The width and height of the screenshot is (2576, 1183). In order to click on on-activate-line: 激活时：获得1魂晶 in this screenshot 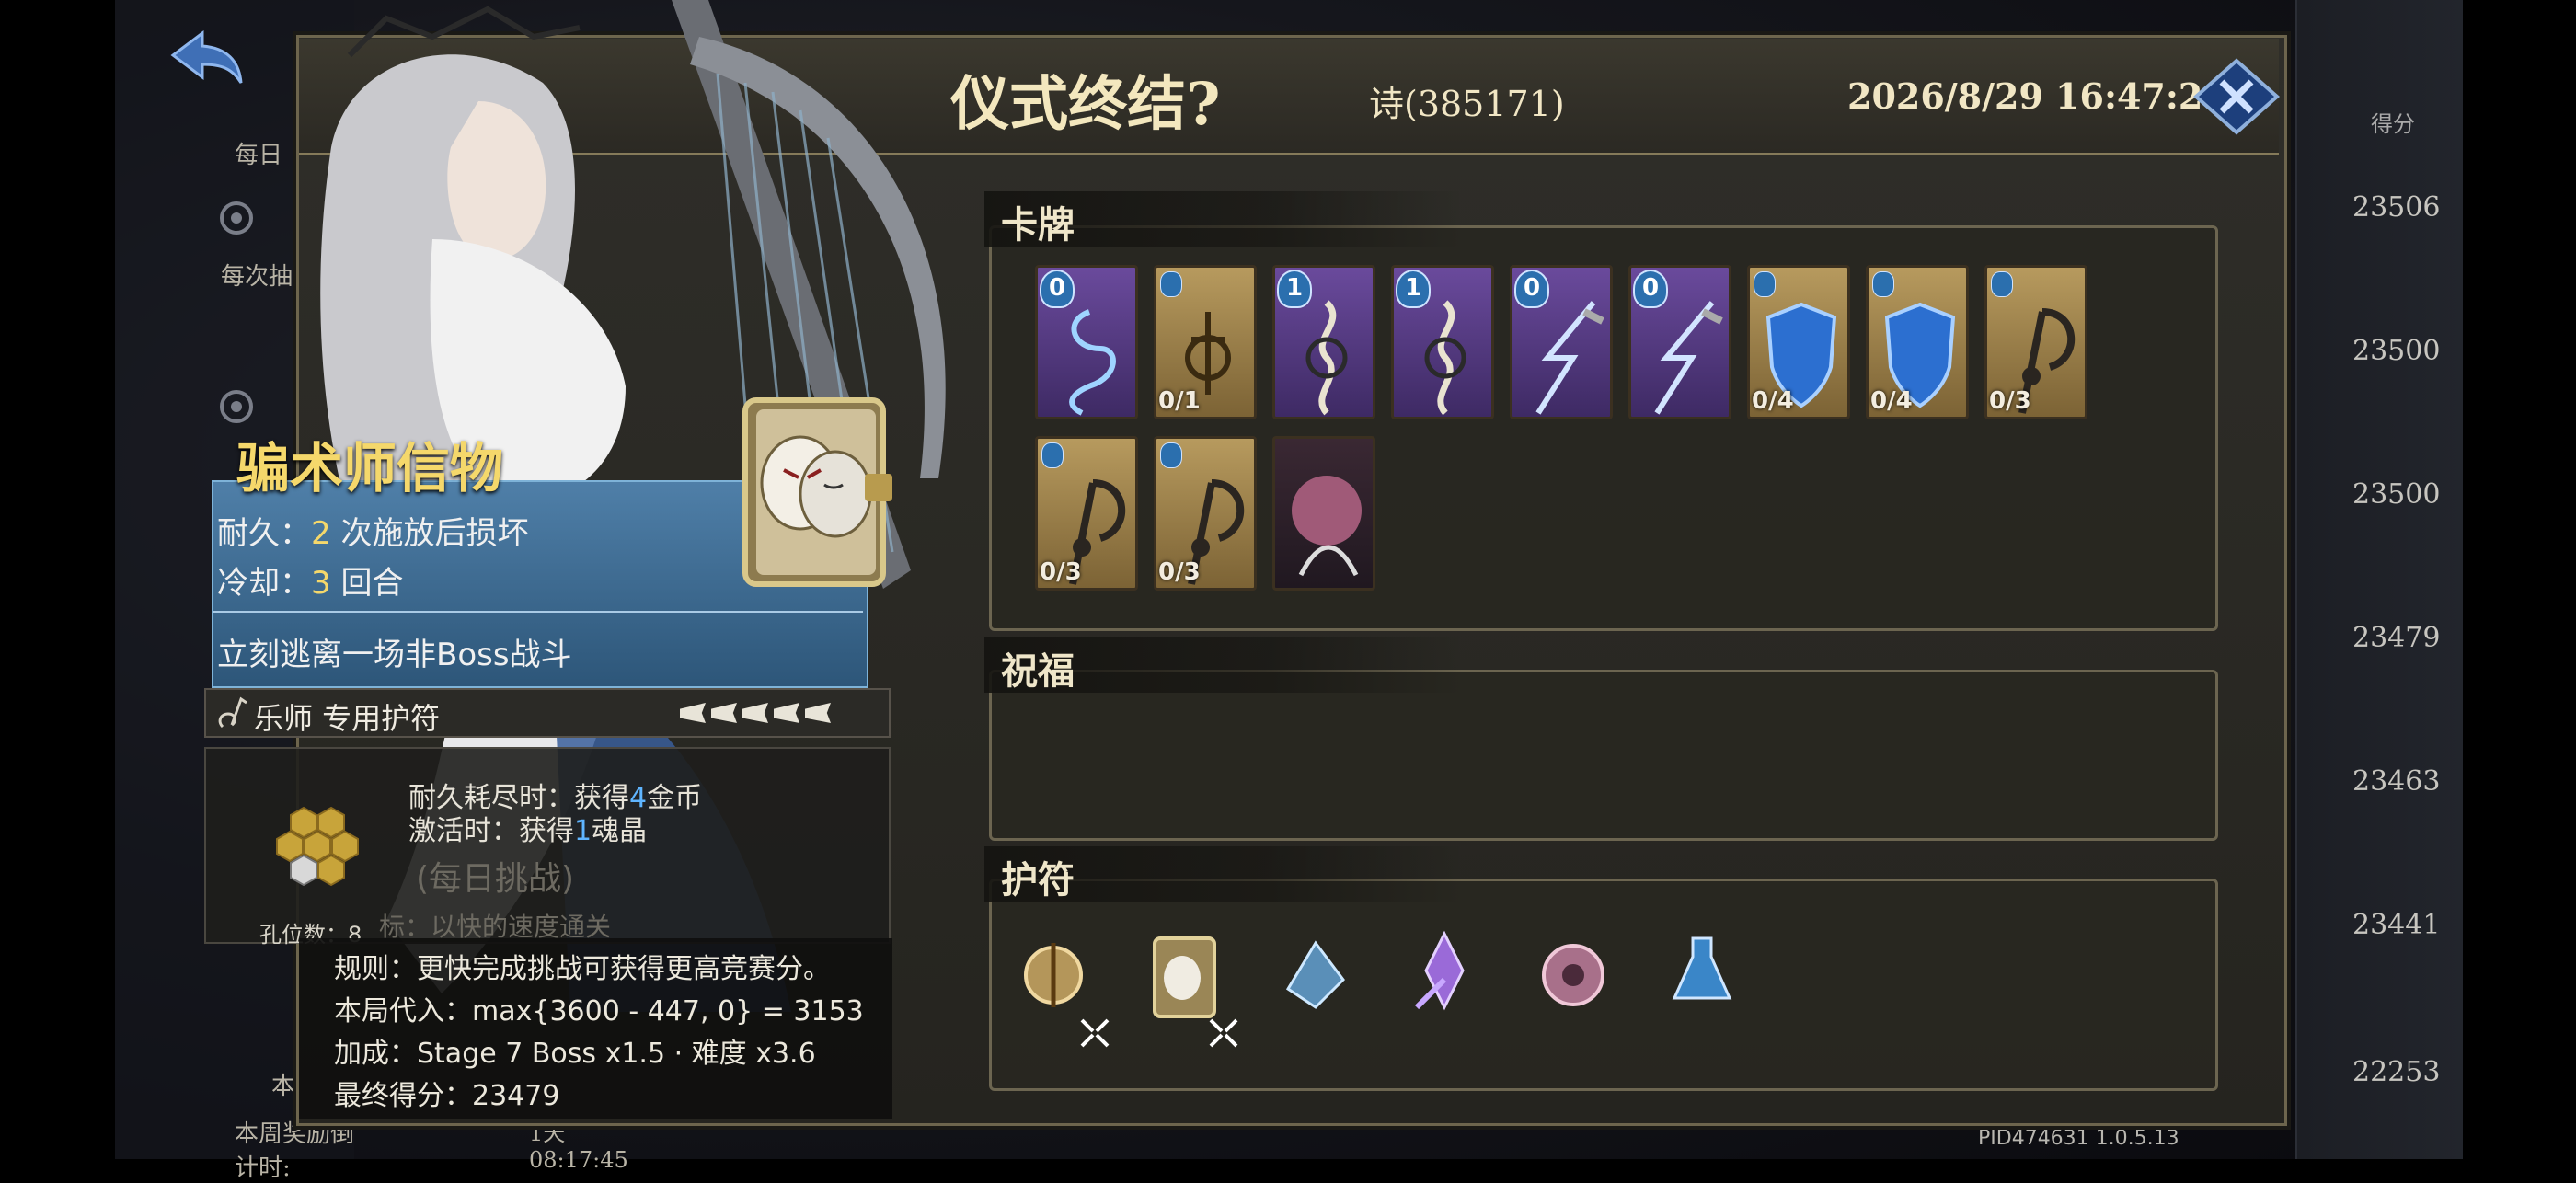, I will do `click(527, 828)`.